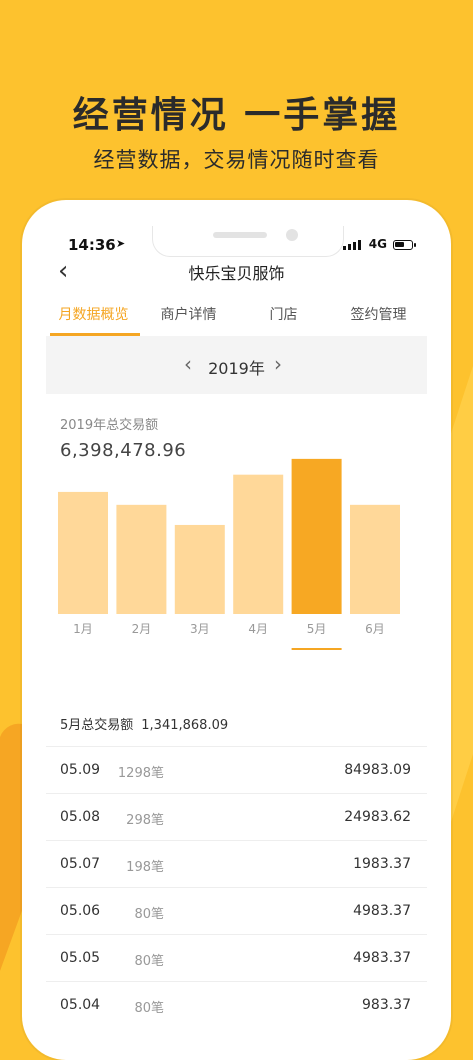  What do you see at coordinates (185, 725) in the screenshot?
I see `month-total-value: 1,341,868.09` at bounding box center [185, 725].